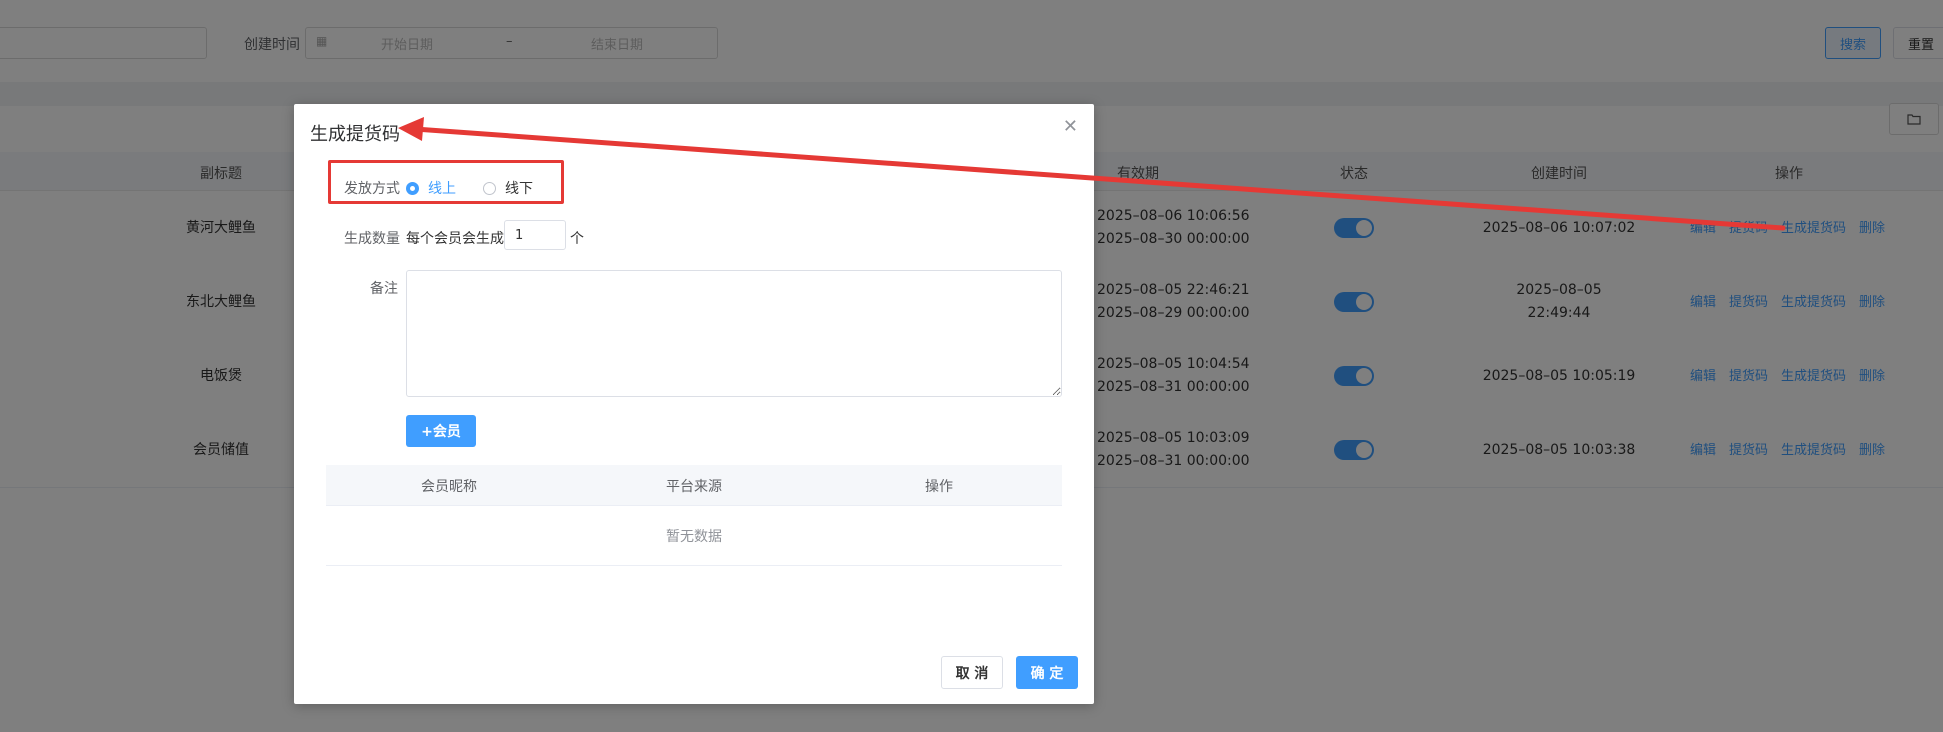 This screenshot has width=1943, height=732. What do you see at coordinates (411, 129) in the screenshot?
I see `annotation-arrow-head` at bounding box center [411, 129].